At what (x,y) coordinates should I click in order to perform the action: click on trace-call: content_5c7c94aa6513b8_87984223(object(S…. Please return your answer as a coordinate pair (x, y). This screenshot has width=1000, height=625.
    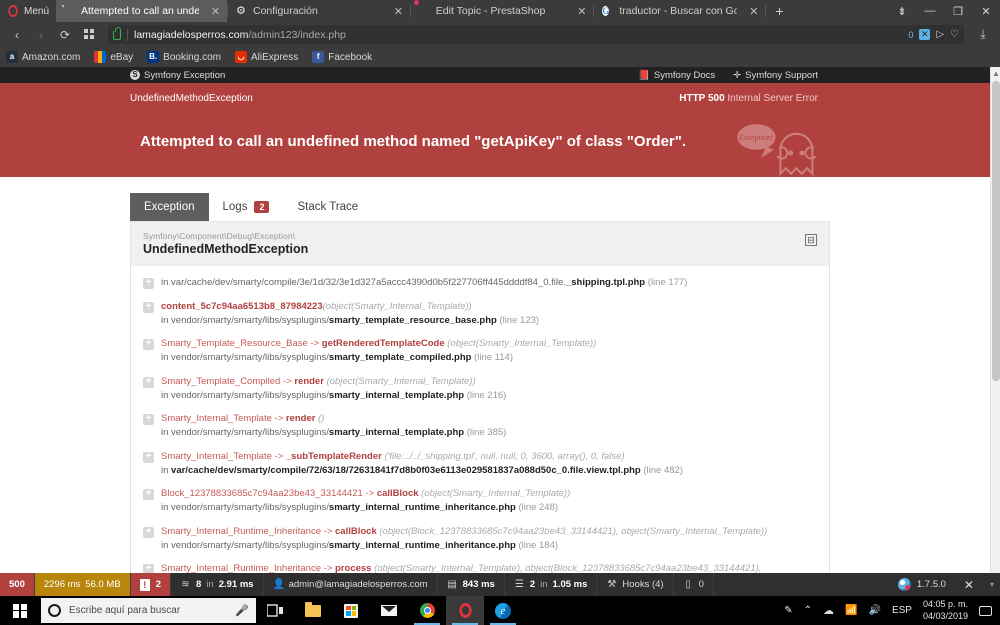
    Looking at the image, I should click on (350, 307).